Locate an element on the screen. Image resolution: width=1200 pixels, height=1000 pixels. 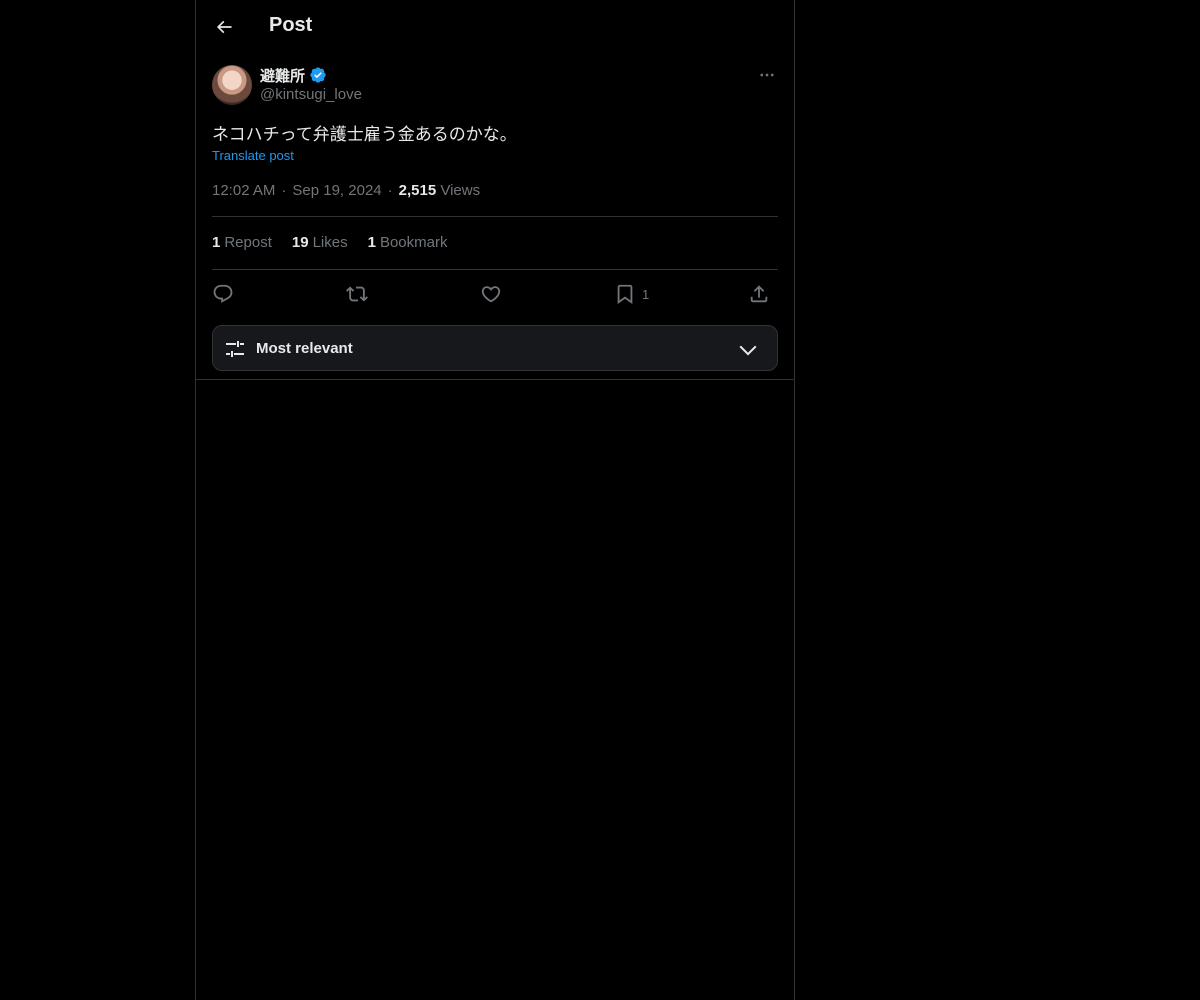
heart-icon is located at coordinates (491, 294).